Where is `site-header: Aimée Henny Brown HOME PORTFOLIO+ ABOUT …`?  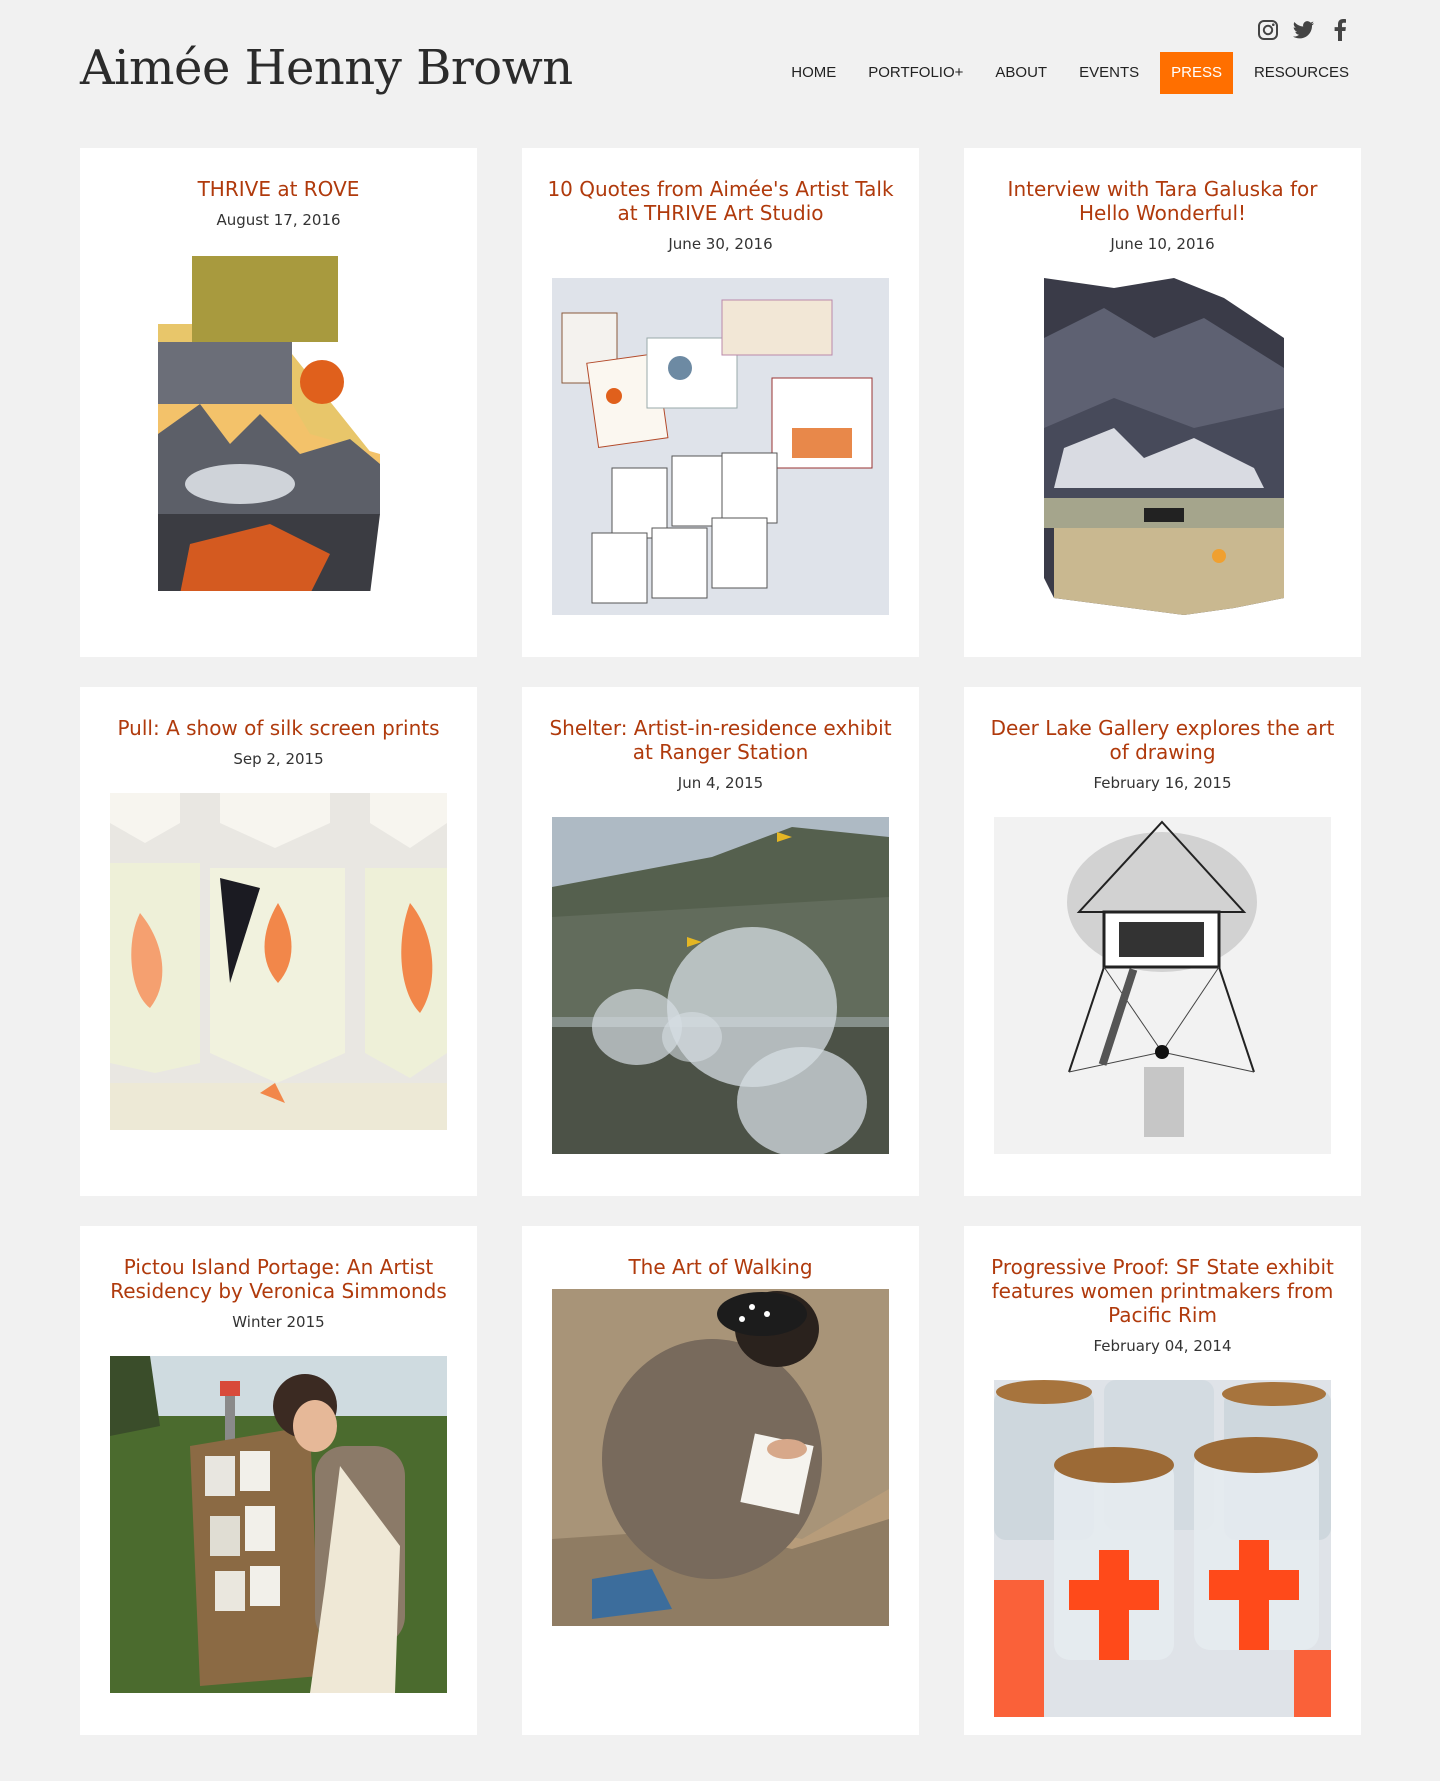 site-header: Aimée Henny Brown HOME PORTFOLIO+ ABOUT … is located at coordinates (720, 70).